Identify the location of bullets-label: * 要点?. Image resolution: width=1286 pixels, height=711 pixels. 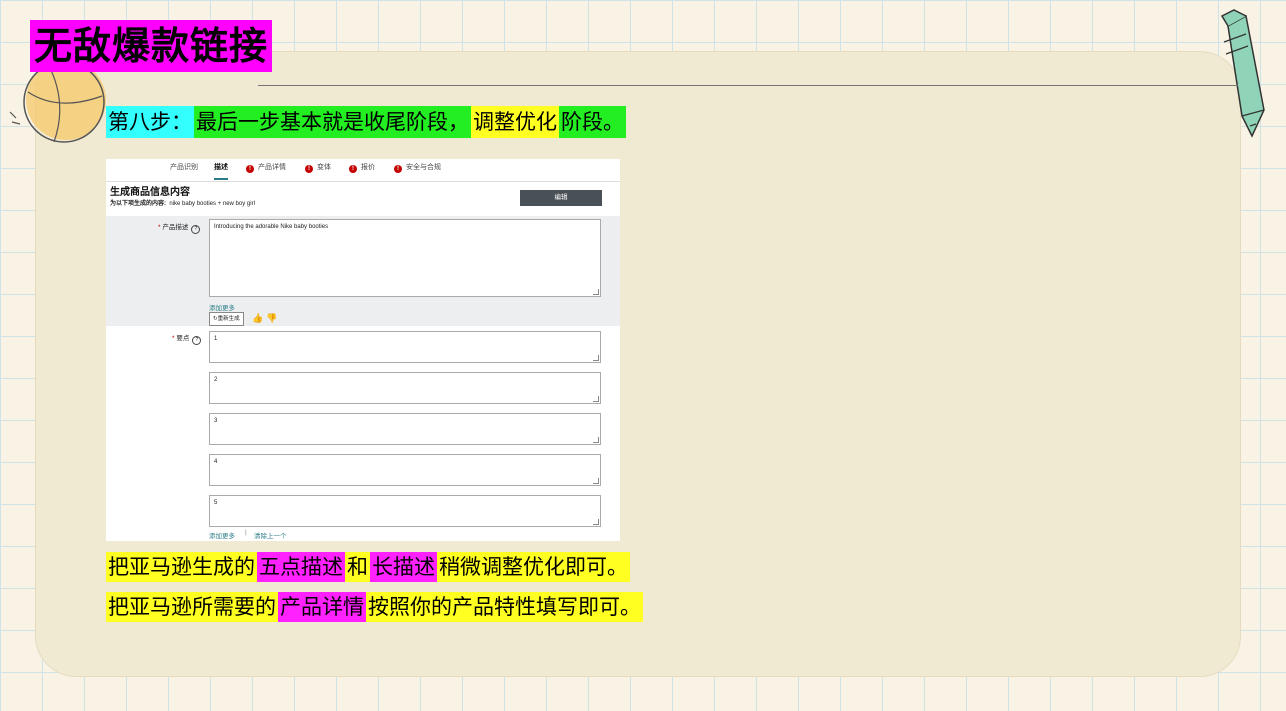
(187, 338).